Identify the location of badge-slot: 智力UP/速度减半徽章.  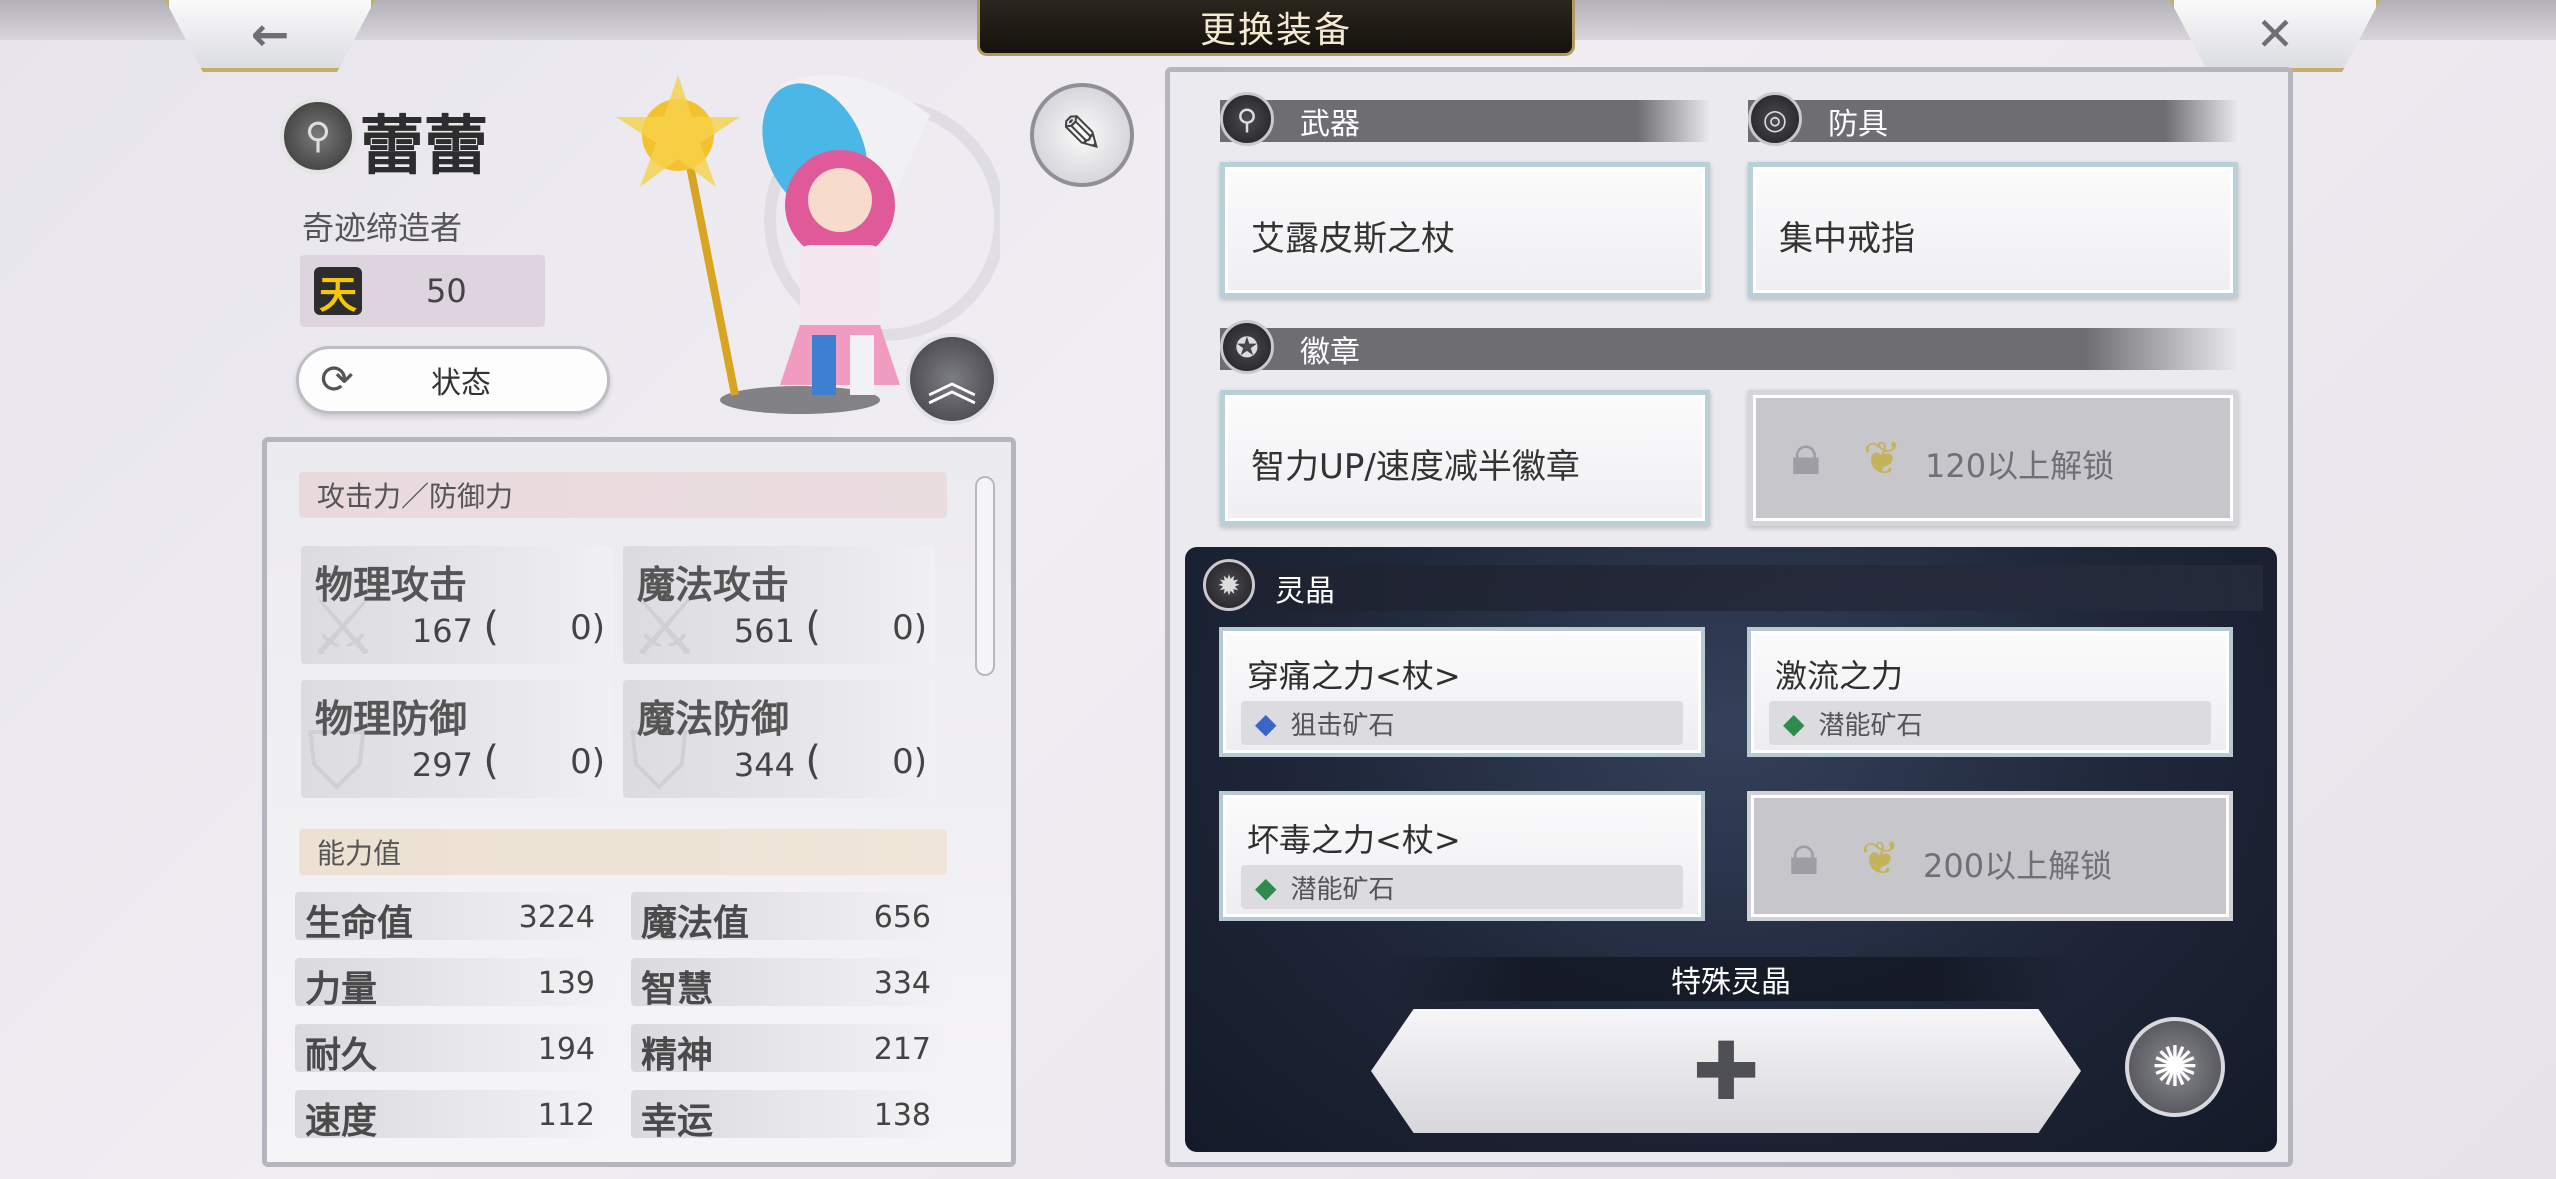
(1465, 458).